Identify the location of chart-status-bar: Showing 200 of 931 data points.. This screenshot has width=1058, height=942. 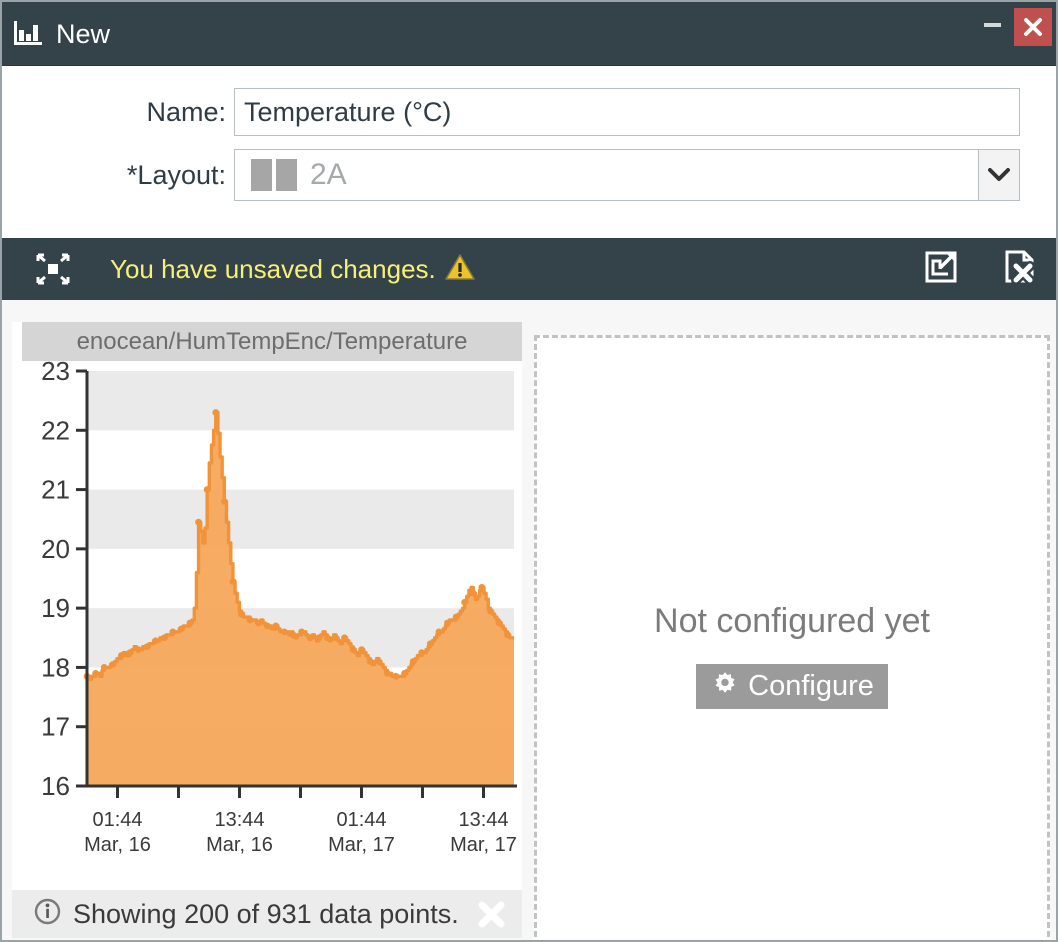
(267, 914).